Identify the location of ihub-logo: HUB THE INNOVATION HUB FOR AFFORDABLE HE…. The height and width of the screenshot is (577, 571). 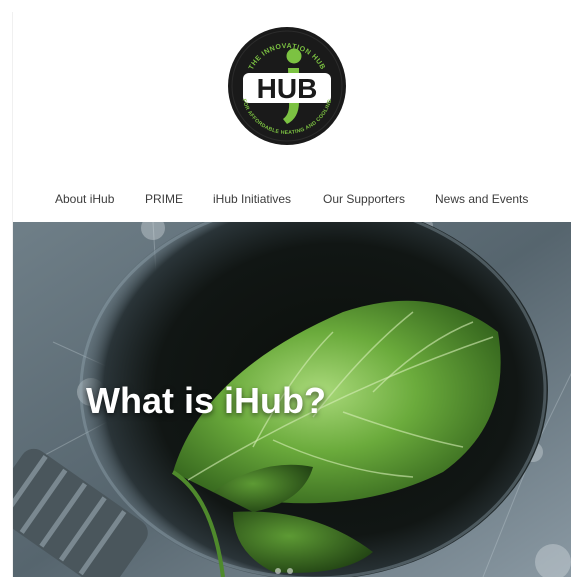
(287, 86).